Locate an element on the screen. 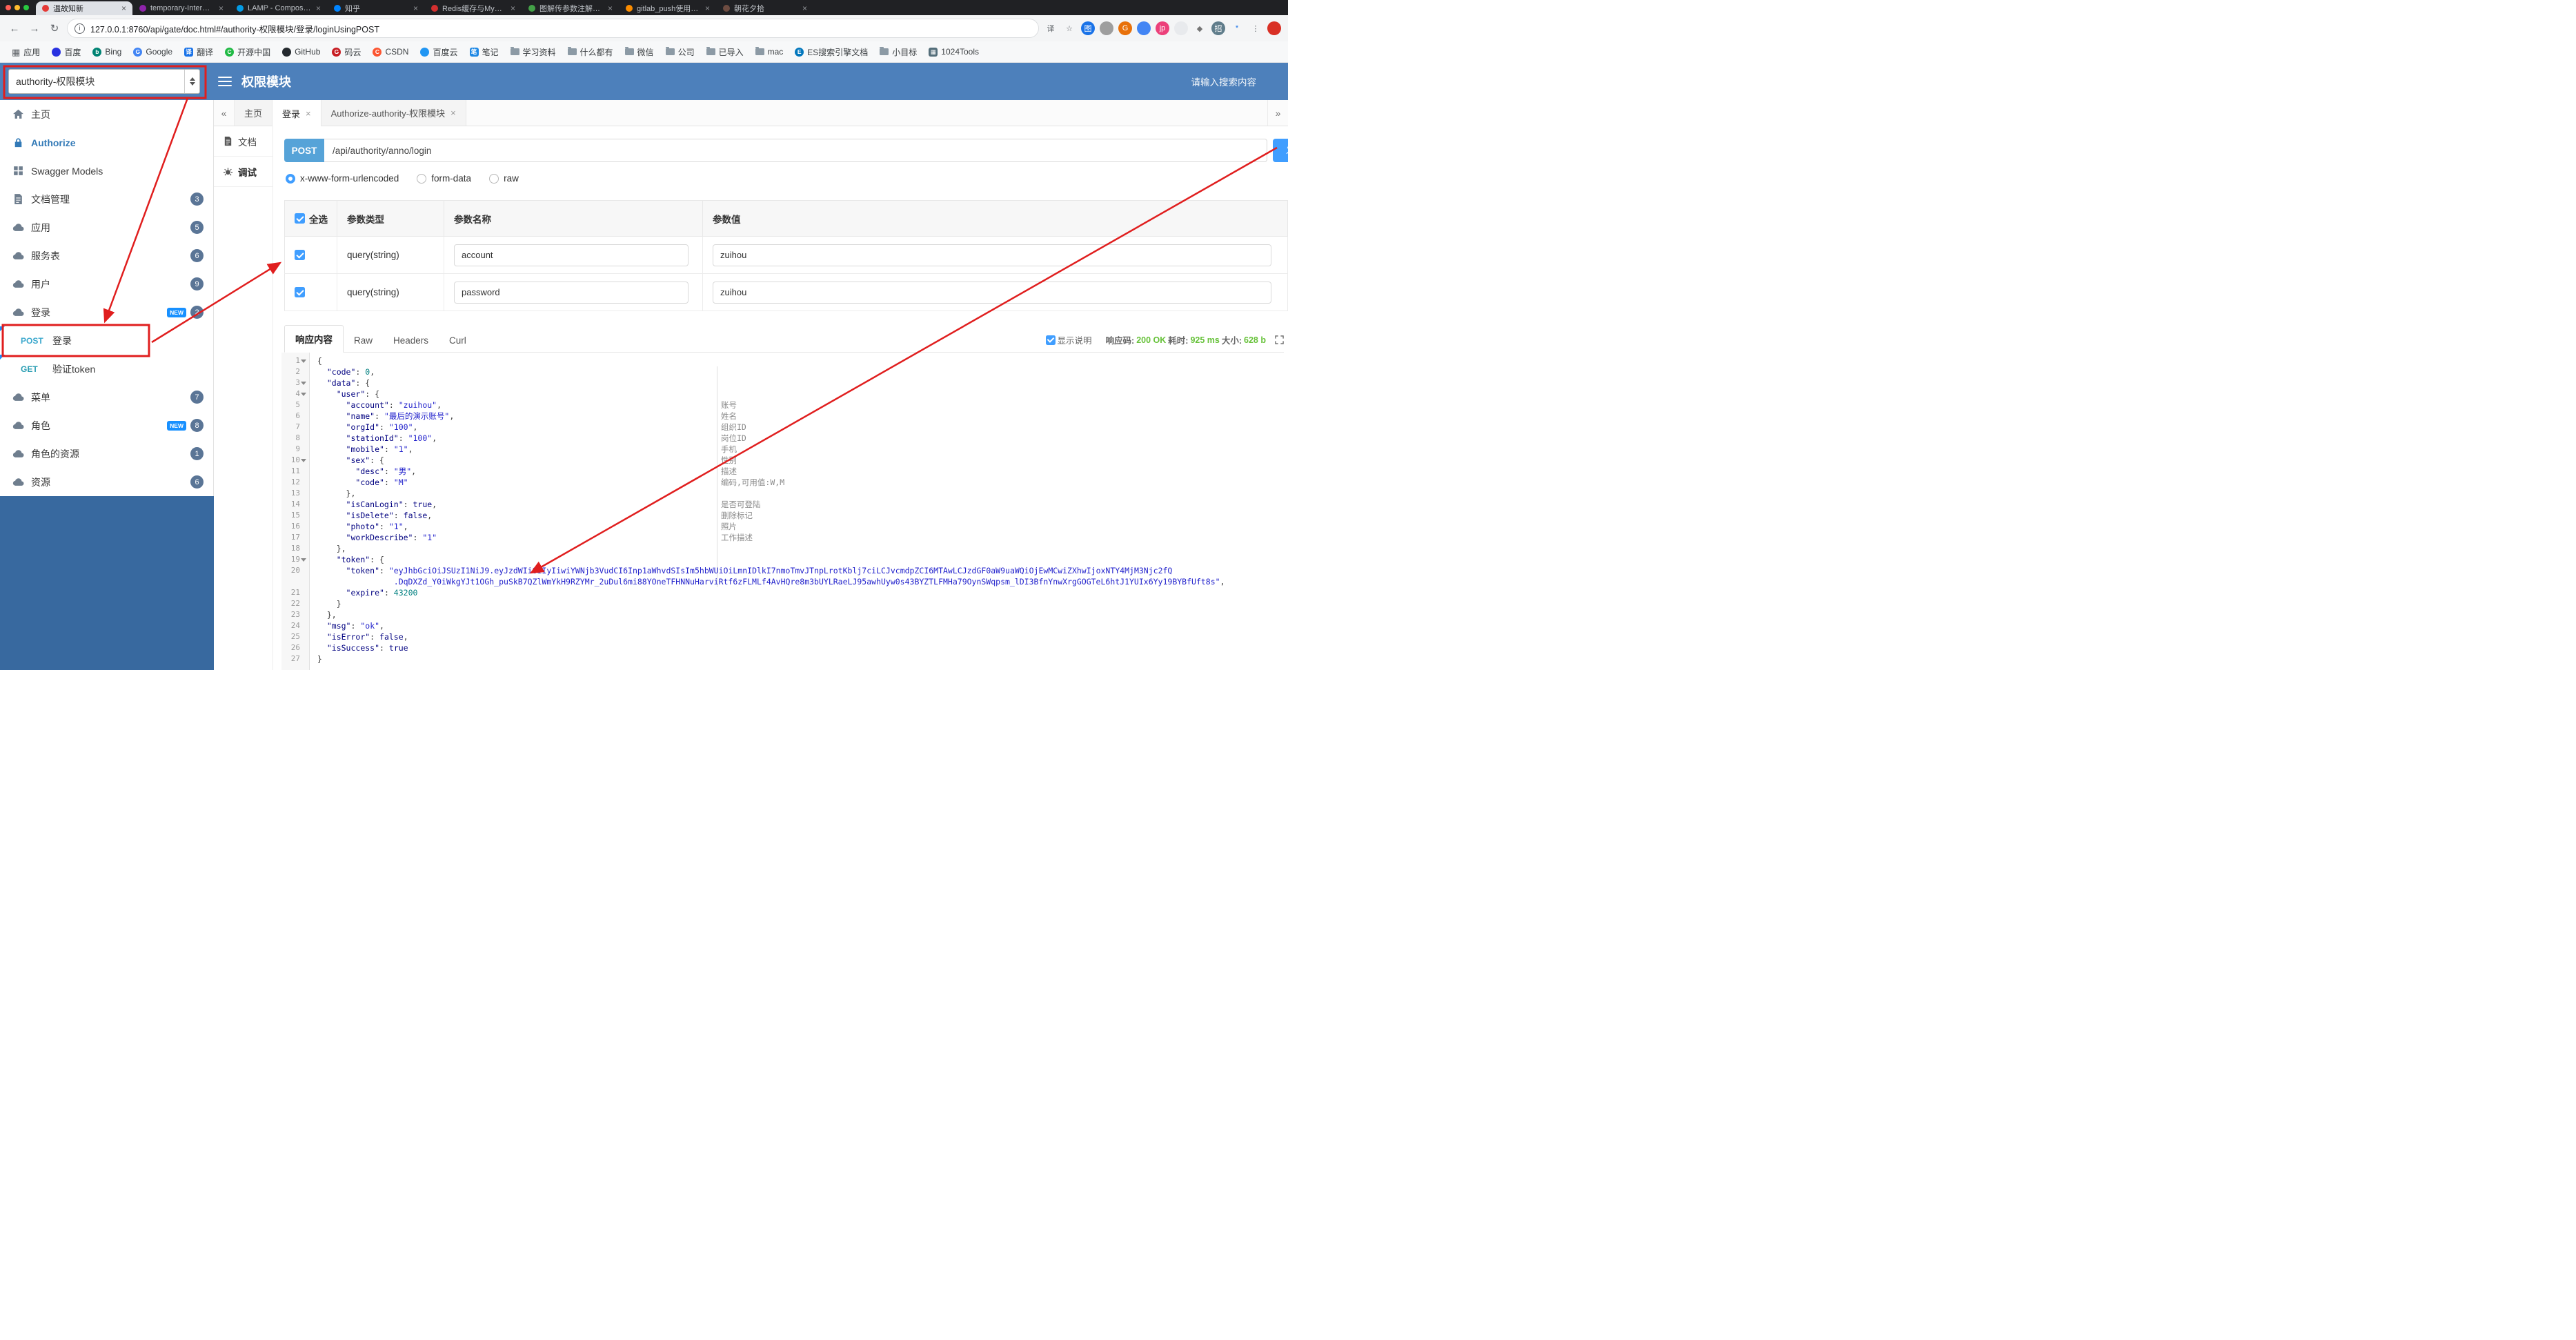 The image size is (2576, 1340). header-search-input: 请输入搜索内容 is located at coordinates (1224, 81).